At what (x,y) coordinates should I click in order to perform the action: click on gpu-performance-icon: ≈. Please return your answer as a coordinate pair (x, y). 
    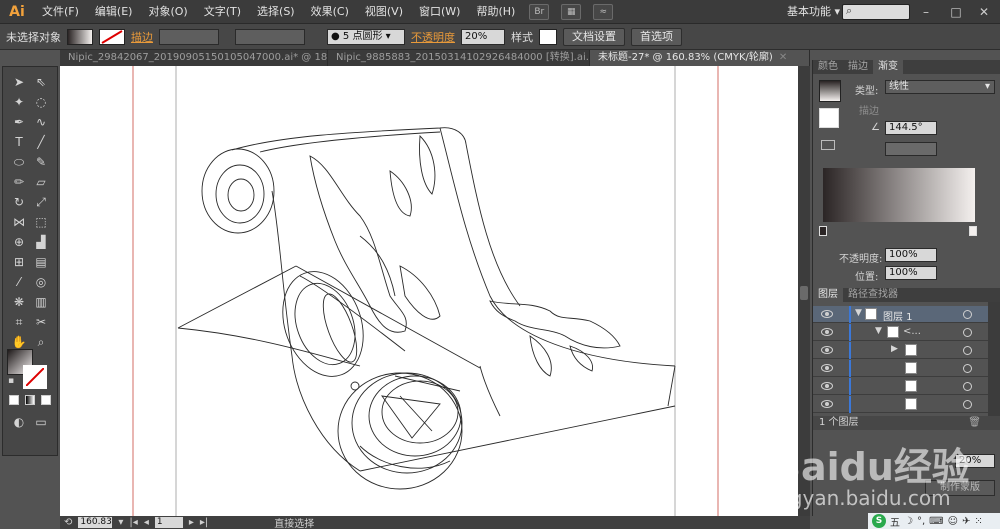
    Looking at the image, I should click on (603, 11).